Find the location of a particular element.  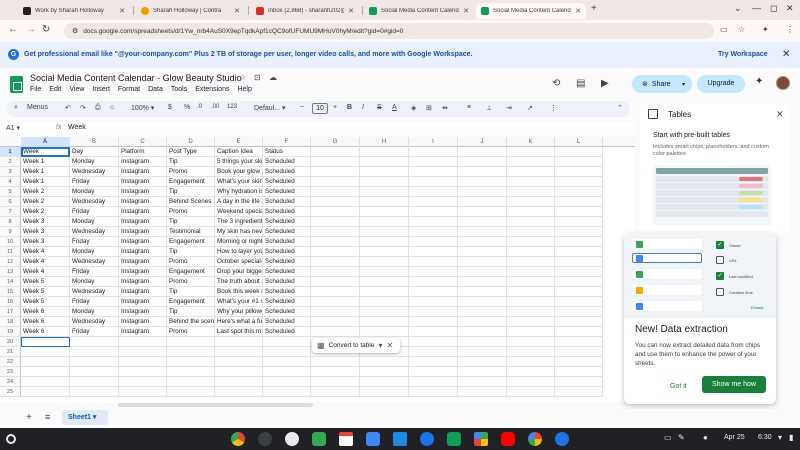

cell: Week 6 is located at coordinates (45, 322).